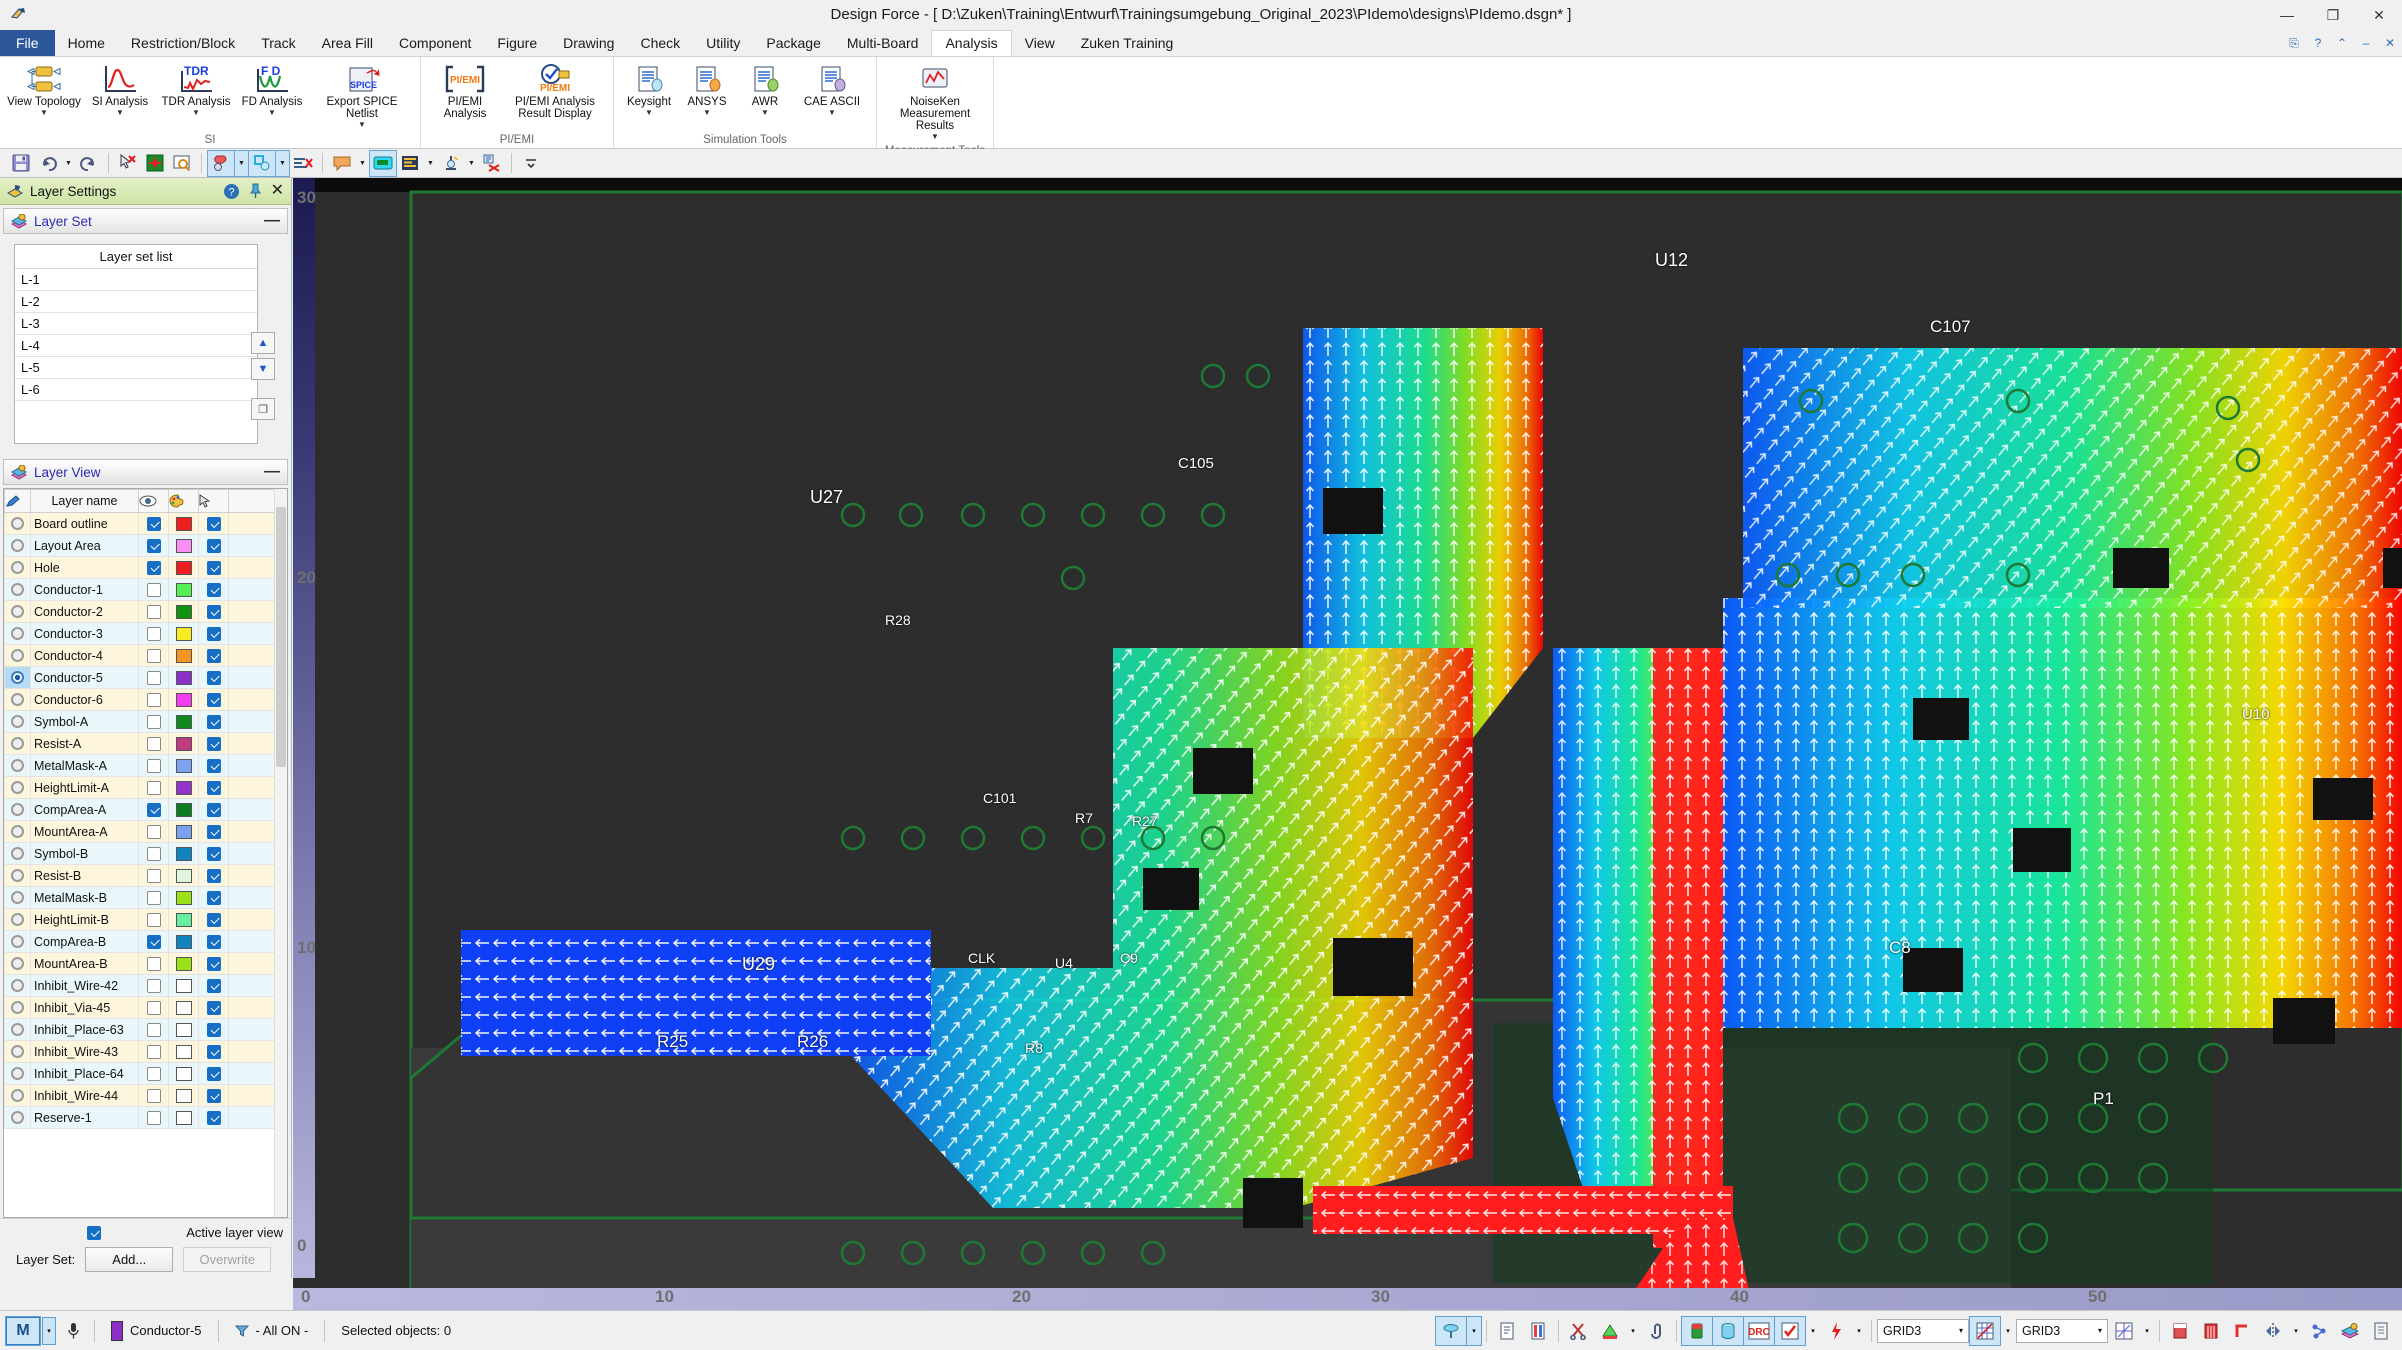  Describe the element at coordinates (136, 302) in the screenshot. I see `layer-set-item-l-2: L-2` at that location.